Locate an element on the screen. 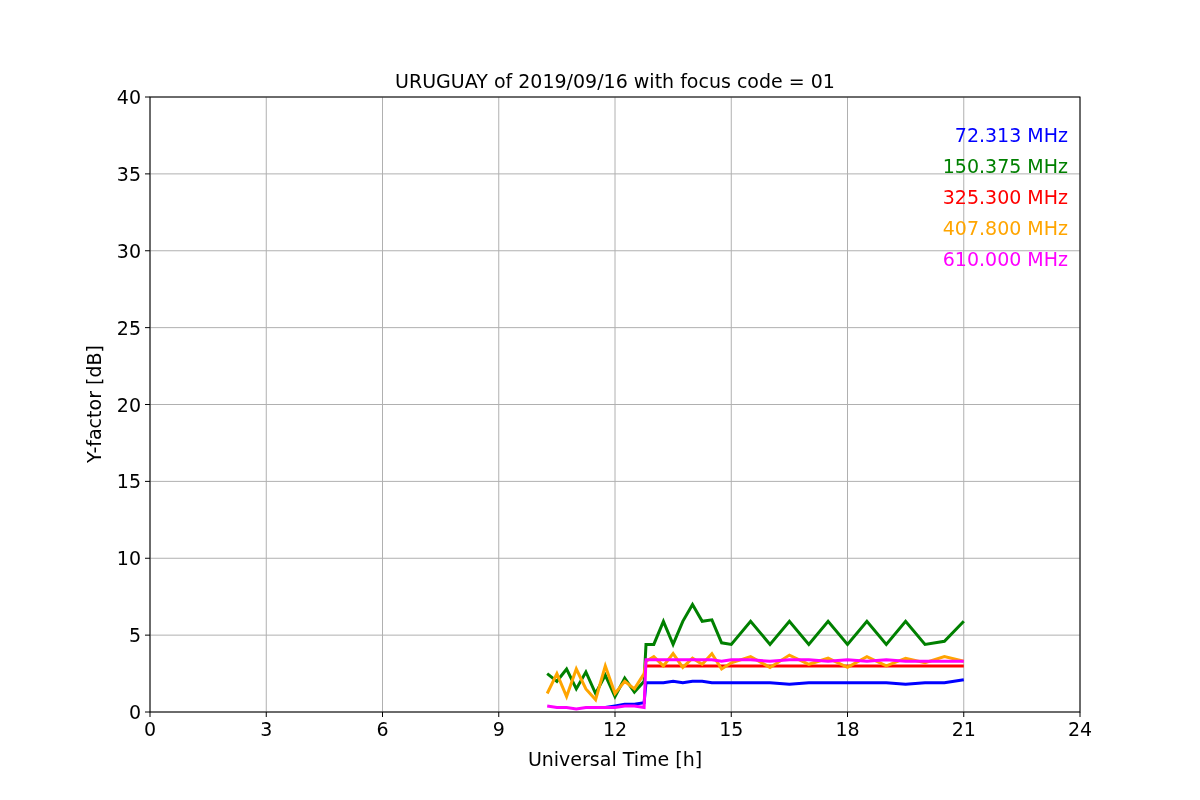 This screenshot has width=1200, height=800. legend-label: 72.313 MHz is located at coordinates (1011, 135).